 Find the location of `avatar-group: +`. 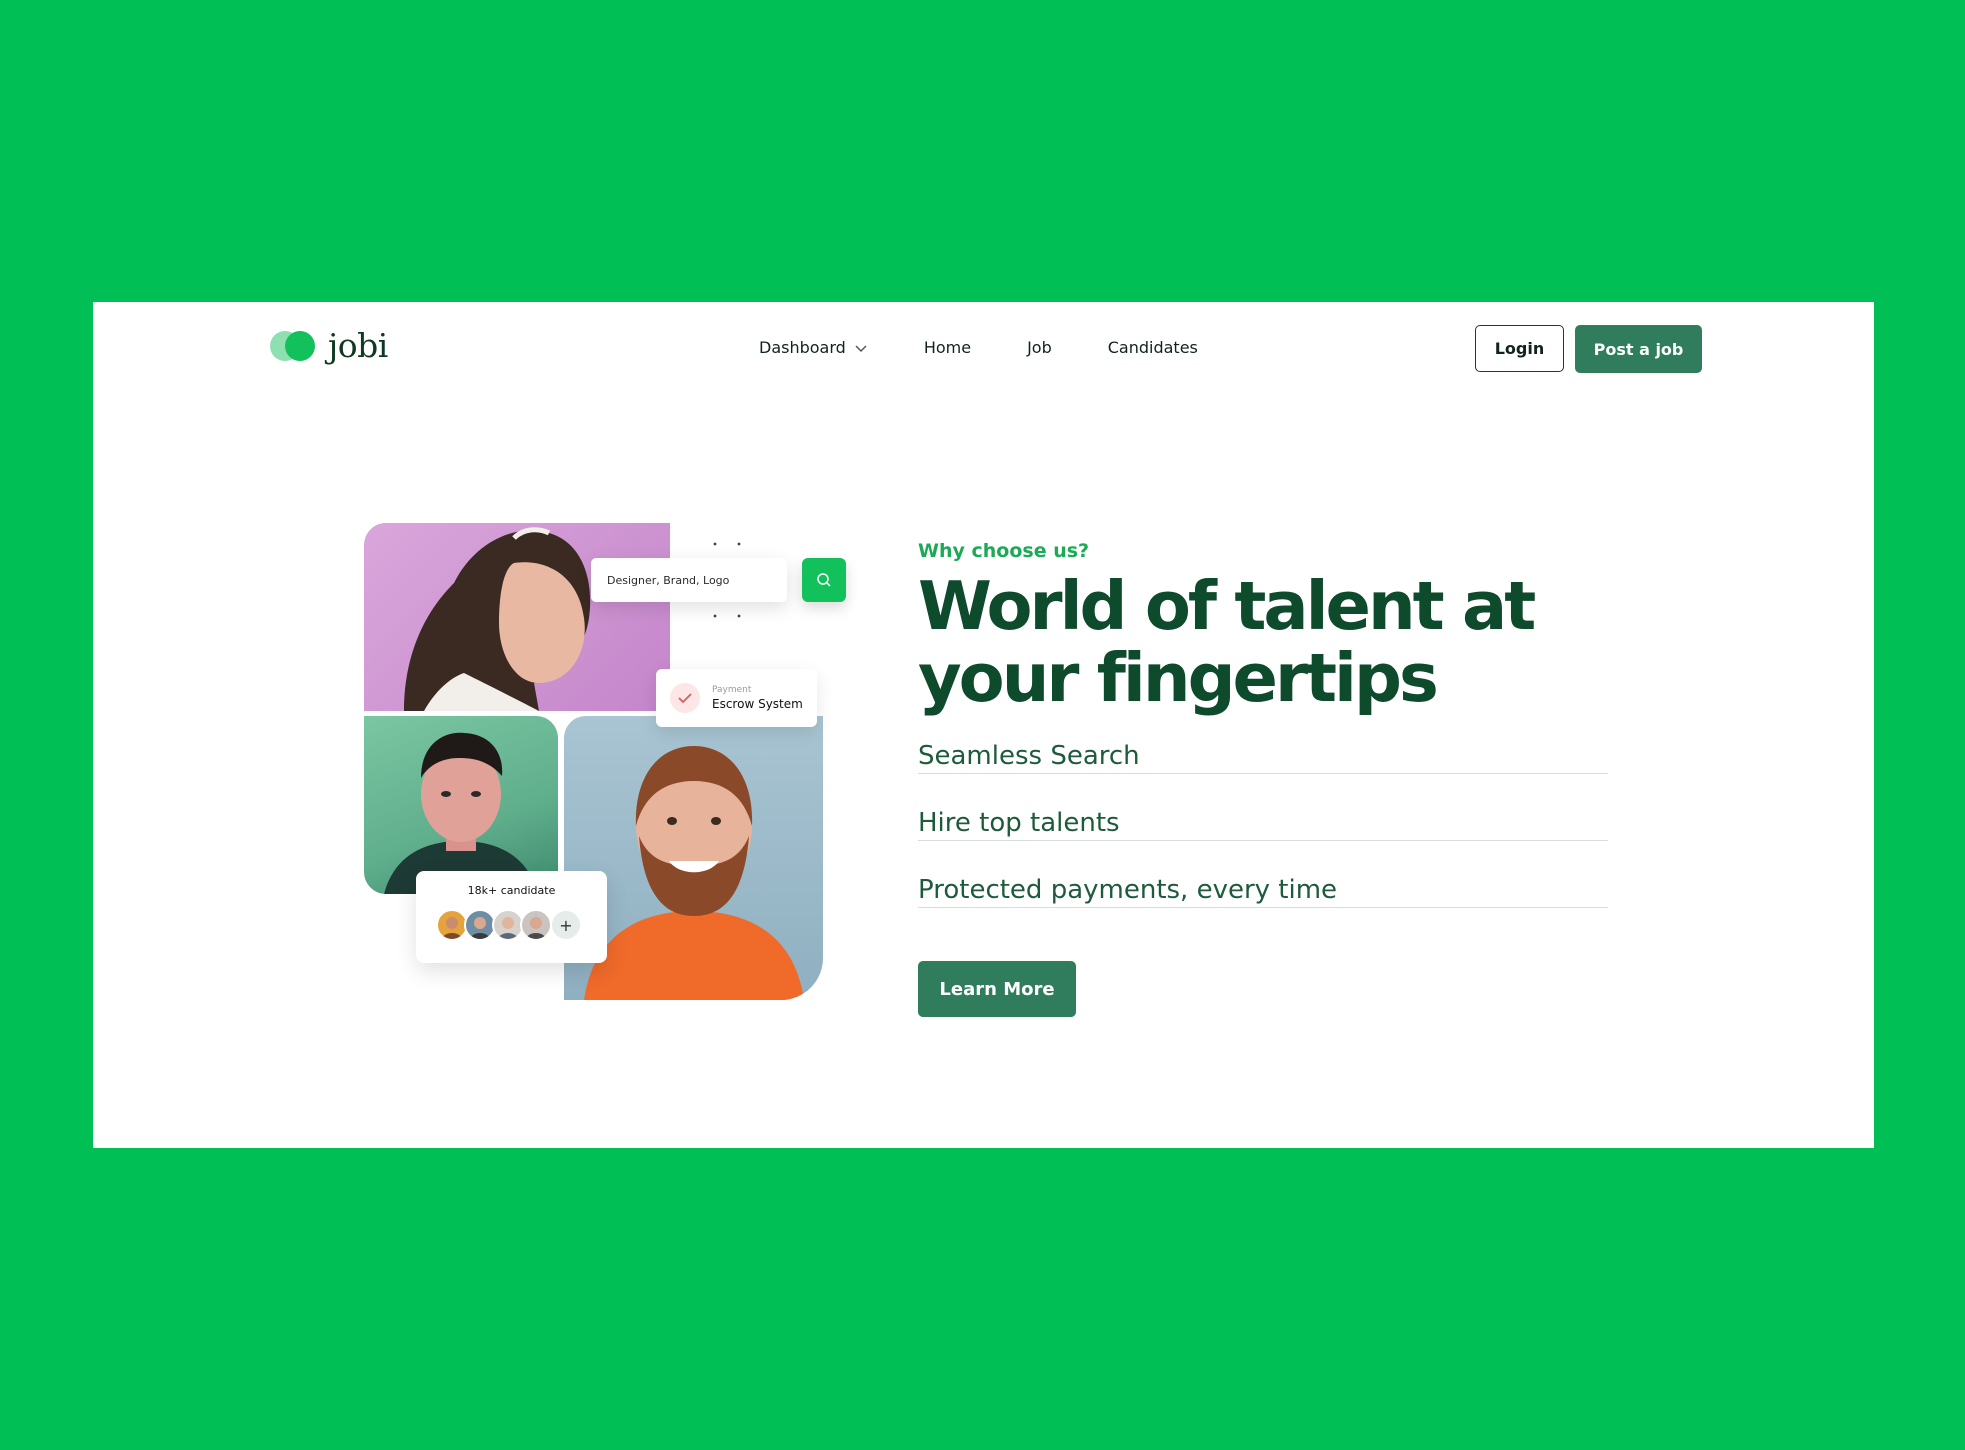

avatar-group: + is located at coordinates (509, 925).